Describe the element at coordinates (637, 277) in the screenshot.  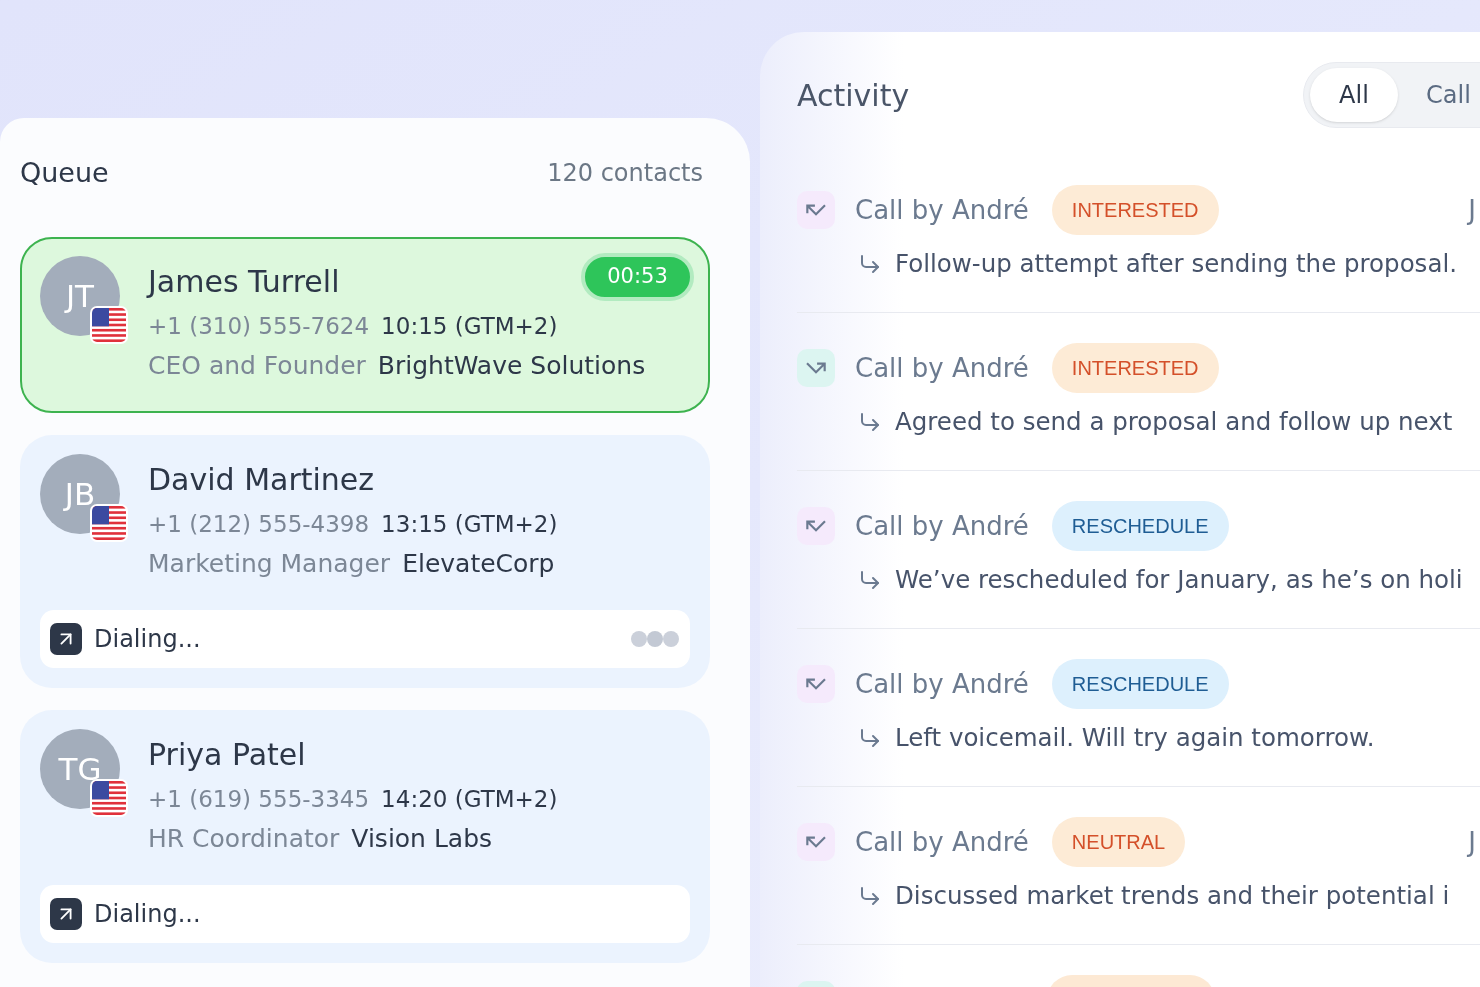
I see `call-timer: 00:53` at that location.